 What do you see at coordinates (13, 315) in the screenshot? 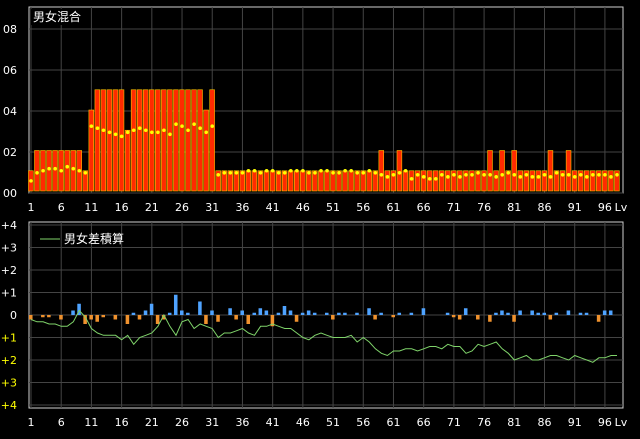
I see `y-tick-label: 0` at bounding box center [13, 315].